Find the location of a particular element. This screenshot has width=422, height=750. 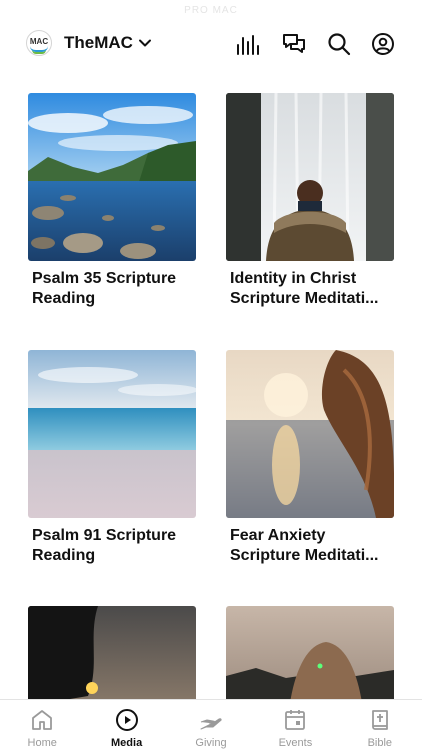

tab-home: Home is located at coordinates (42, 725).